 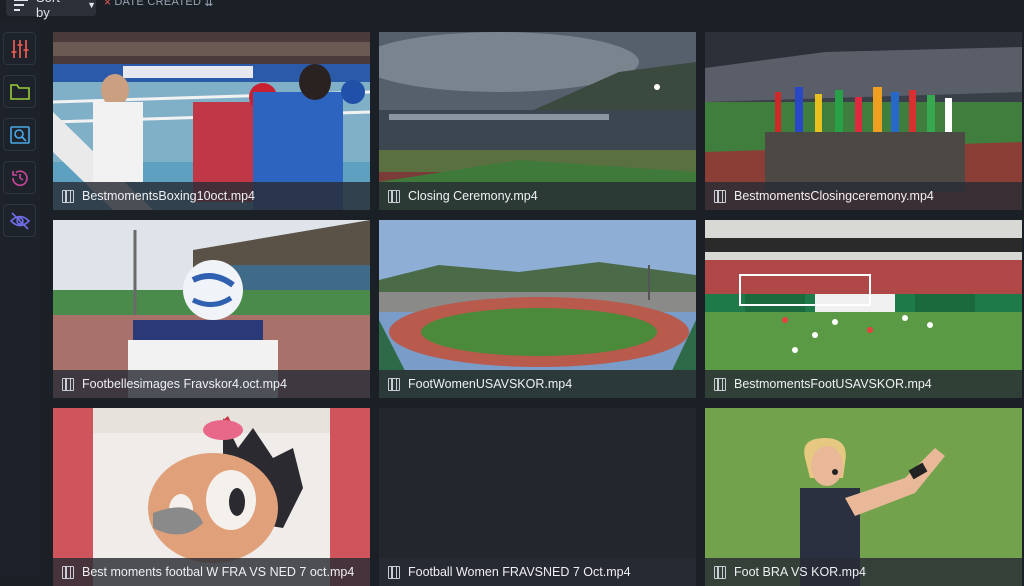 I want to click on sort-lines-icon, so click(x=21, y=5).